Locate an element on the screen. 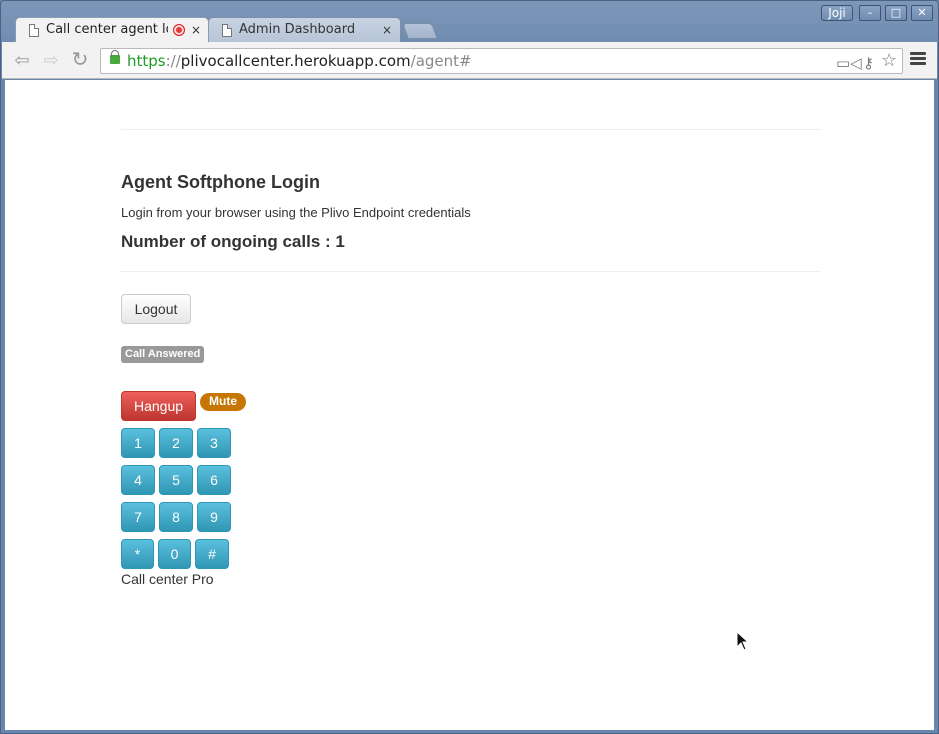  recording-icon is located at coordinates (179, 30).